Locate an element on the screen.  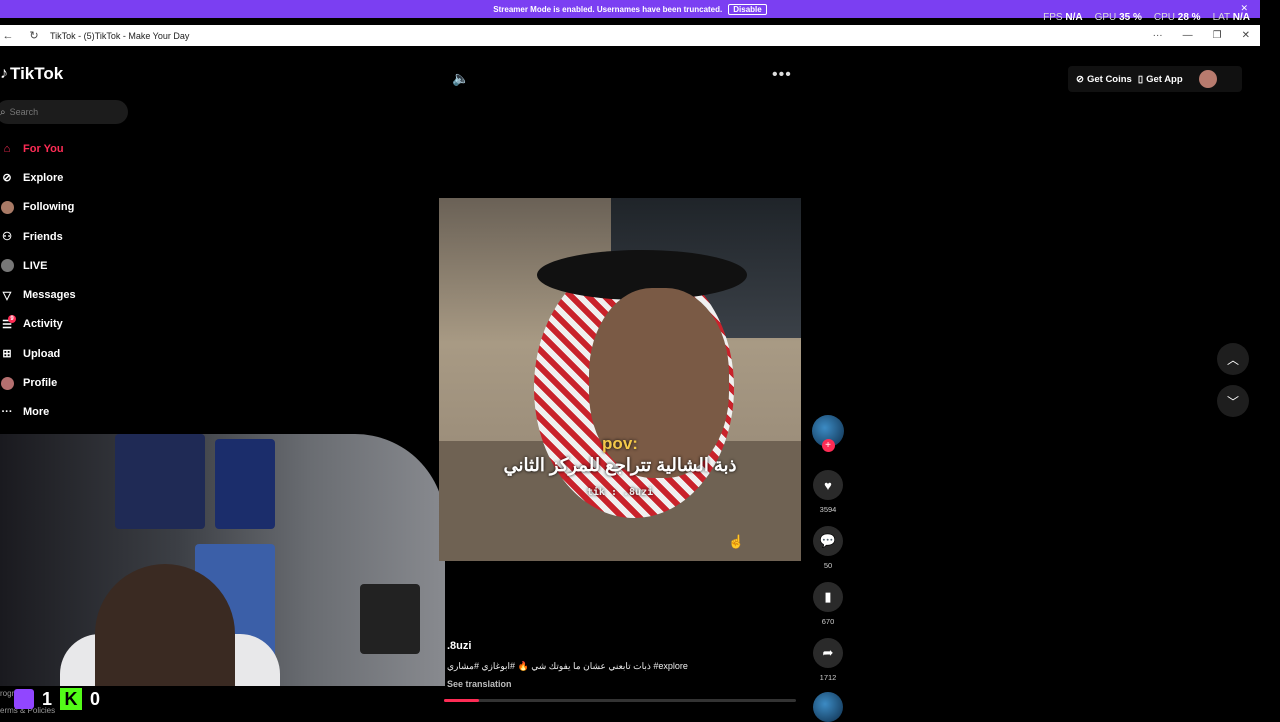
browser-title: TikTok - (5)TikTok - Make Your Day is located at coordinates (120, 35).